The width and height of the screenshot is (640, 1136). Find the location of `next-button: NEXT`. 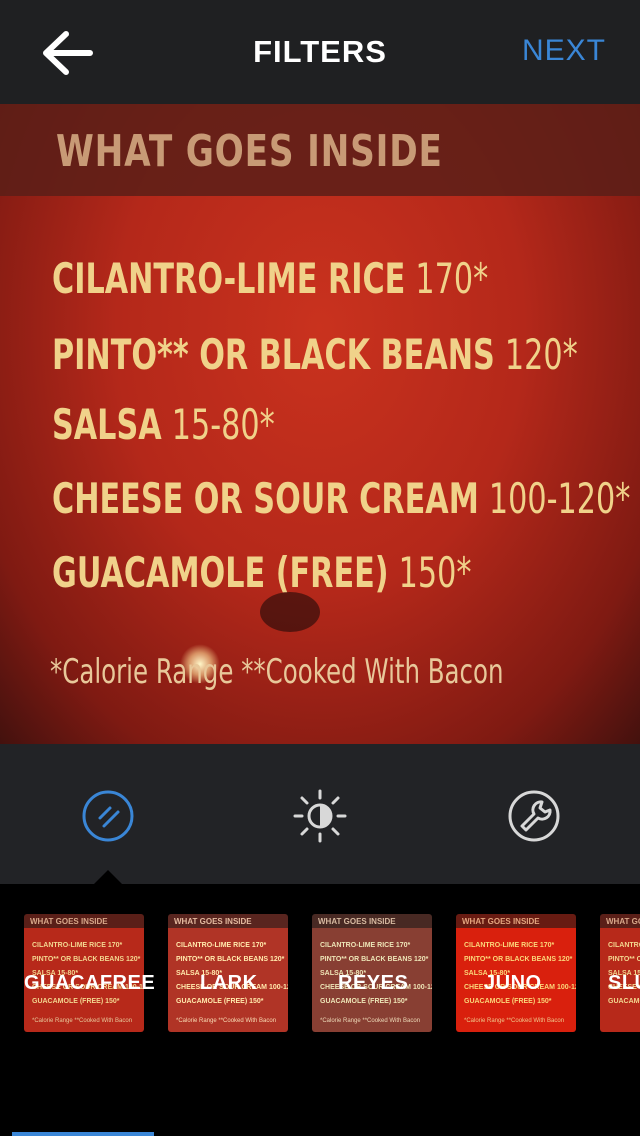

next-button: NEXT is located at coordinates (564, 51).